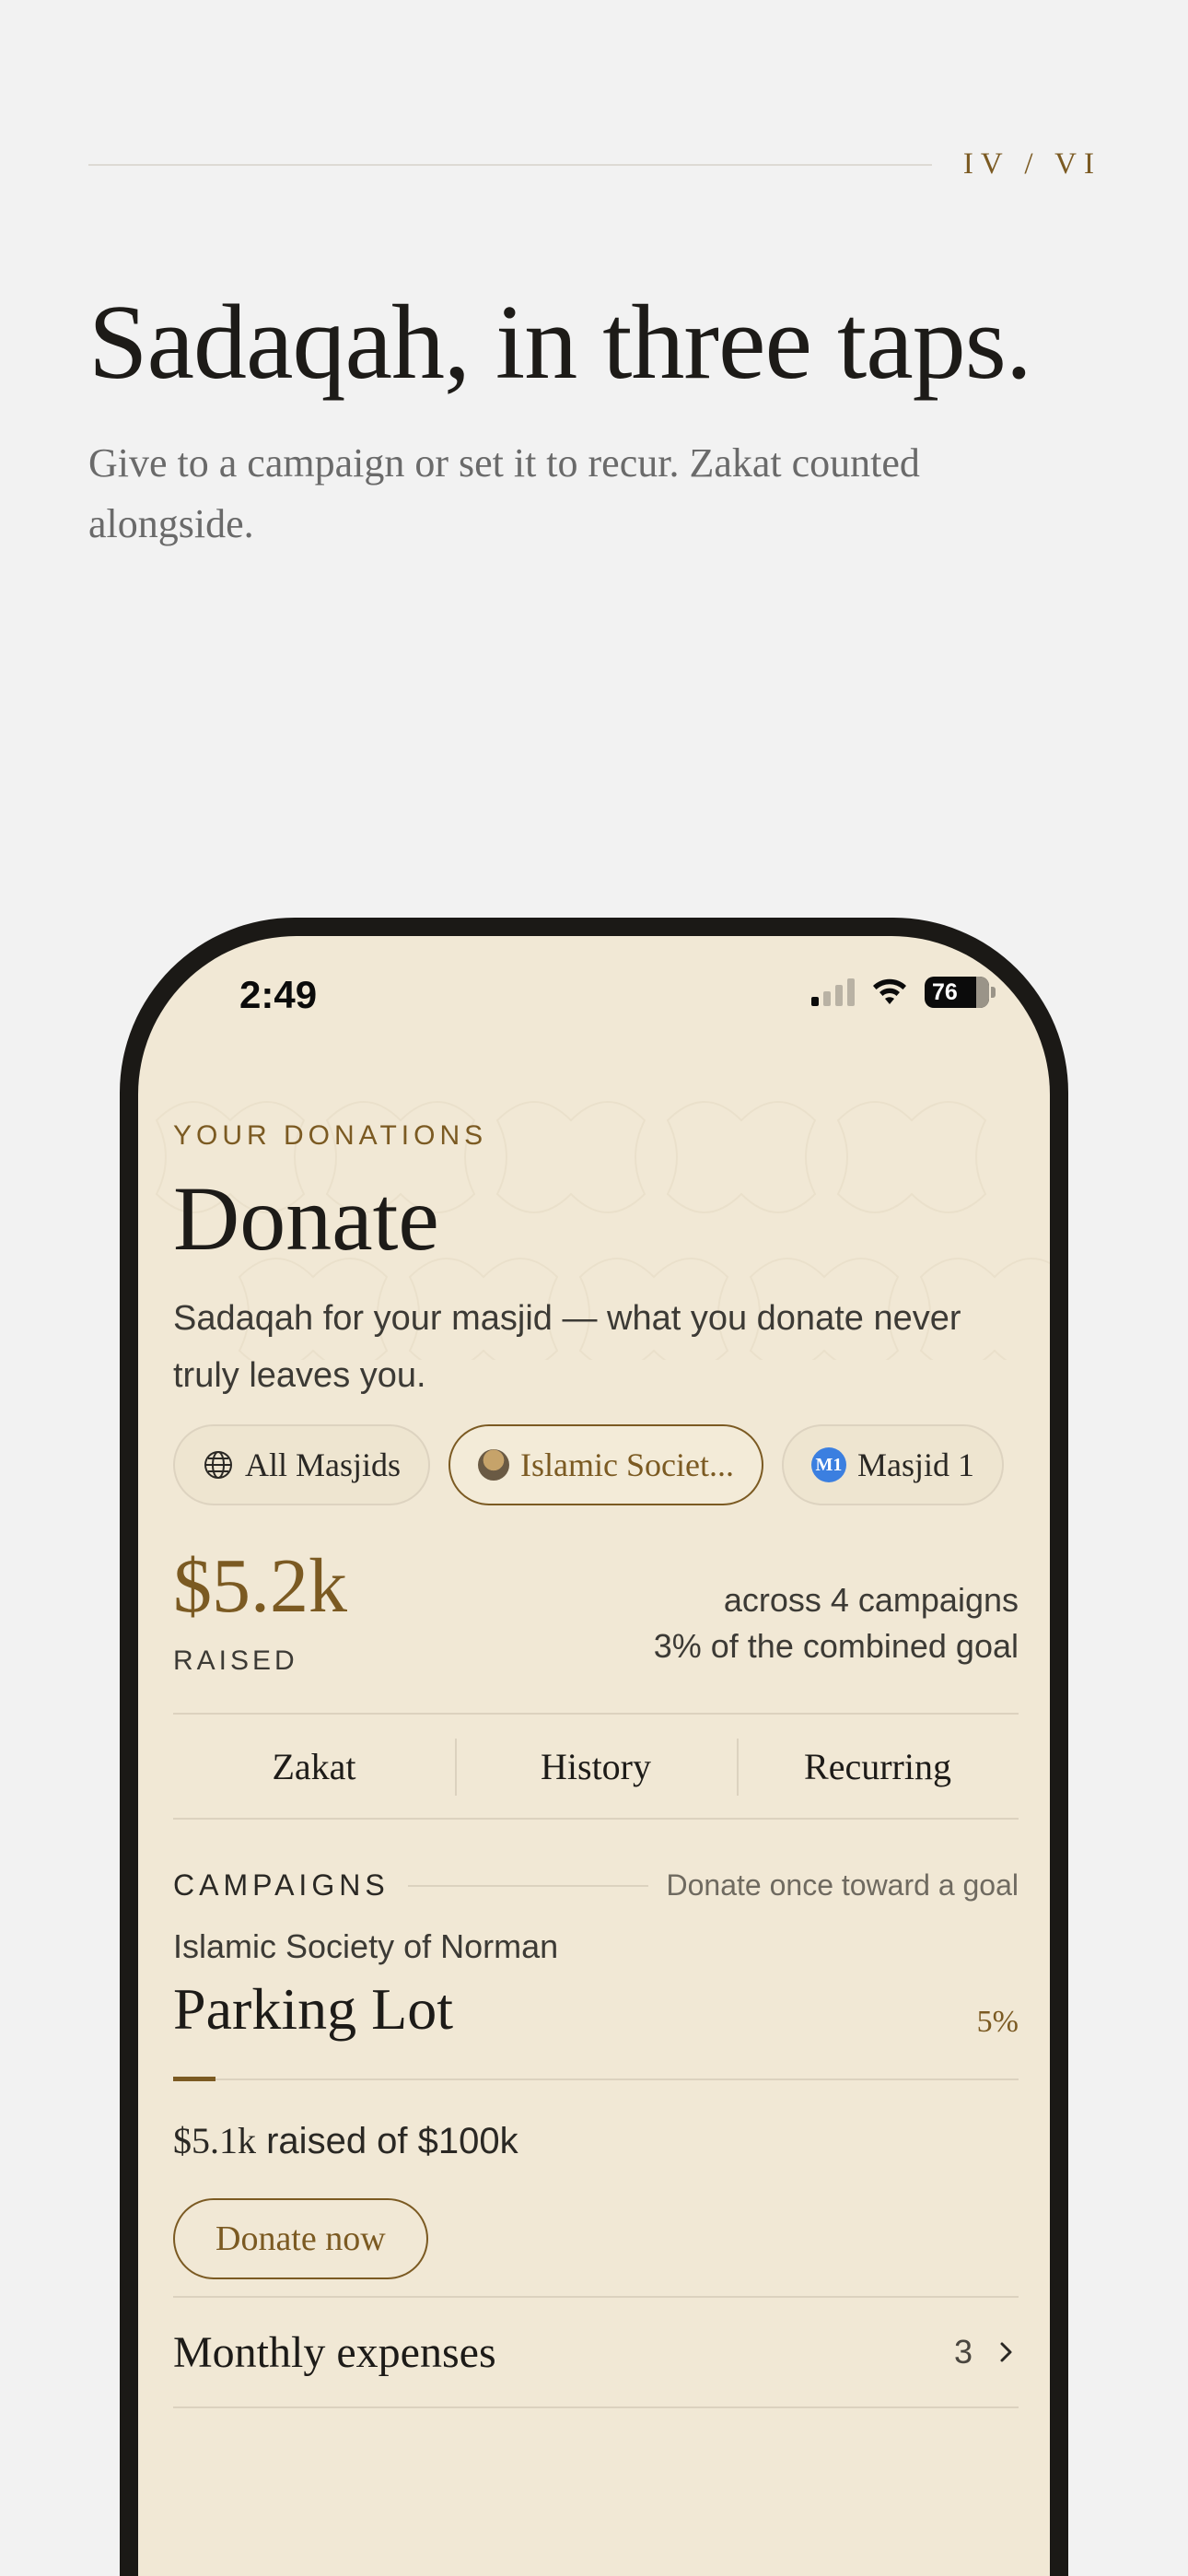 The height and width of the screenshot is (2576, 1188). Describe the element at coordinates (836, 1646) in the screenshot. I see `goal-percent: 3% of the combined goal` at that location.